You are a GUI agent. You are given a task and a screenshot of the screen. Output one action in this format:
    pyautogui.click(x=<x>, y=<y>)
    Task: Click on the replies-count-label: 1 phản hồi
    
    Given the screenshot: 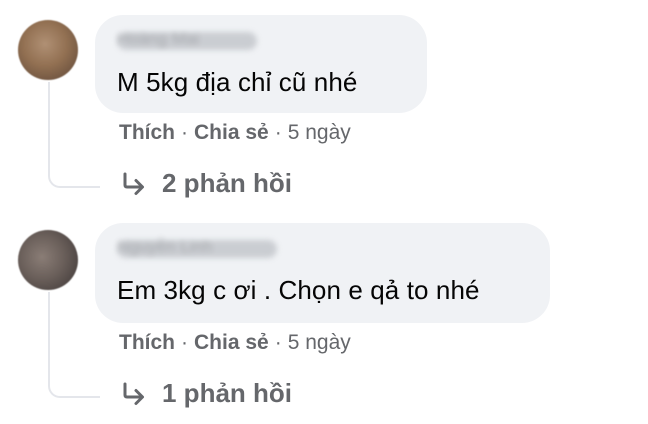 What is the action you would take?
    pyautogui.click(x=227, y=393)
    